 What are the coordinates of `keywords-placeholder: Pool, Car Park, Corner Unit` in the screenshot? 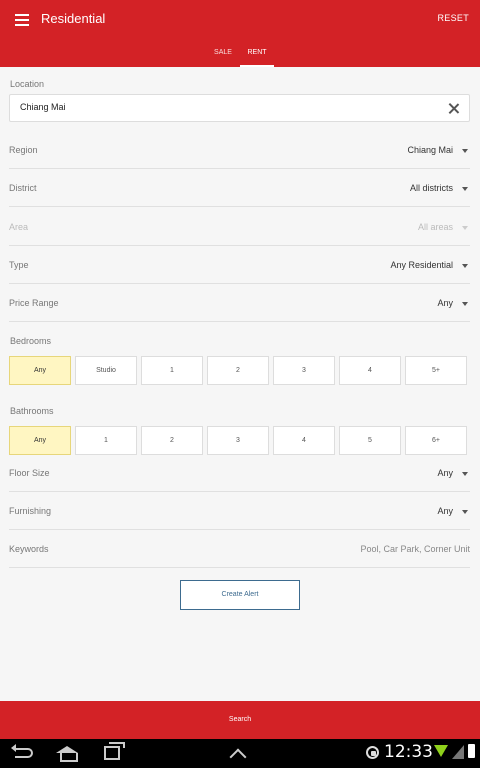 It's located at (415, 549).